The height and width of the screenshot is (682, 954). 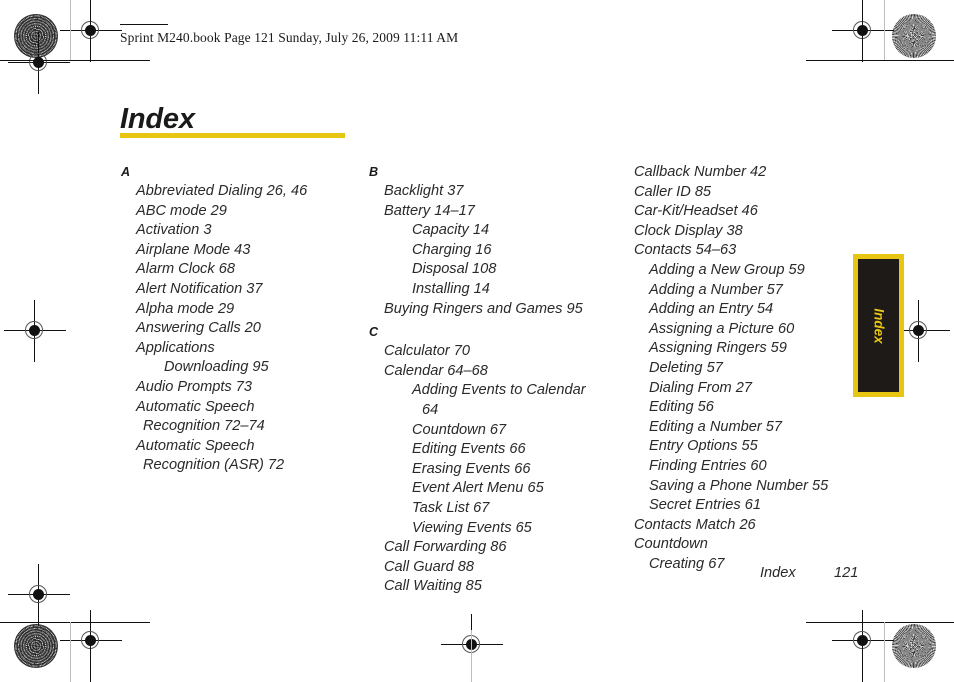 I want to click on index-entry: Contacts Match 26, so click(x=695, y=524).